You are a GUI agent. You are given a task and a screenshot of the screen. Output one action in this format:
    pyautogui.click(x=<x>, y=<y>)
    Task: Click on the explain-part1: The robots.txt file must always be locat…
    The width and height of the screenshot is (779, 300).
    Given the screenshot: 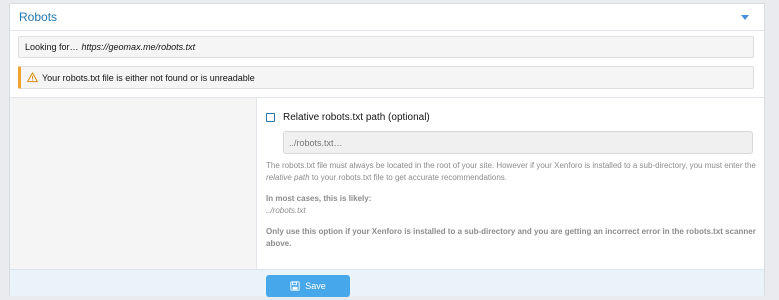 What is the action you would take?
    pyautogui.click(x=511, y=165)
    